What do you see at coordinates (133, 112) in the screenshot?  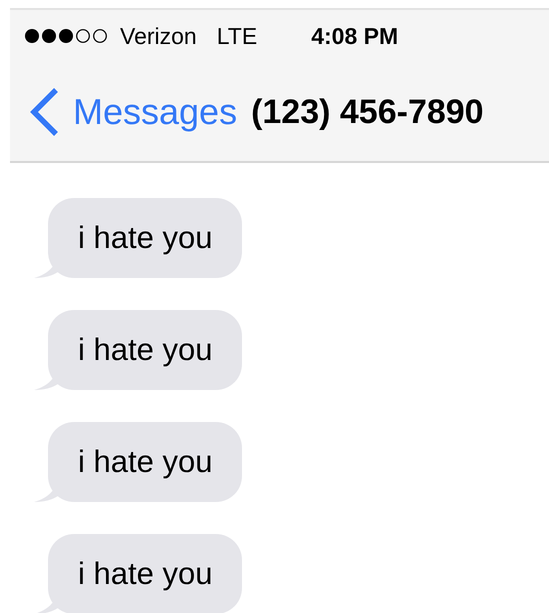 I see `back-button: Messages` at bounding box center [133, 112].